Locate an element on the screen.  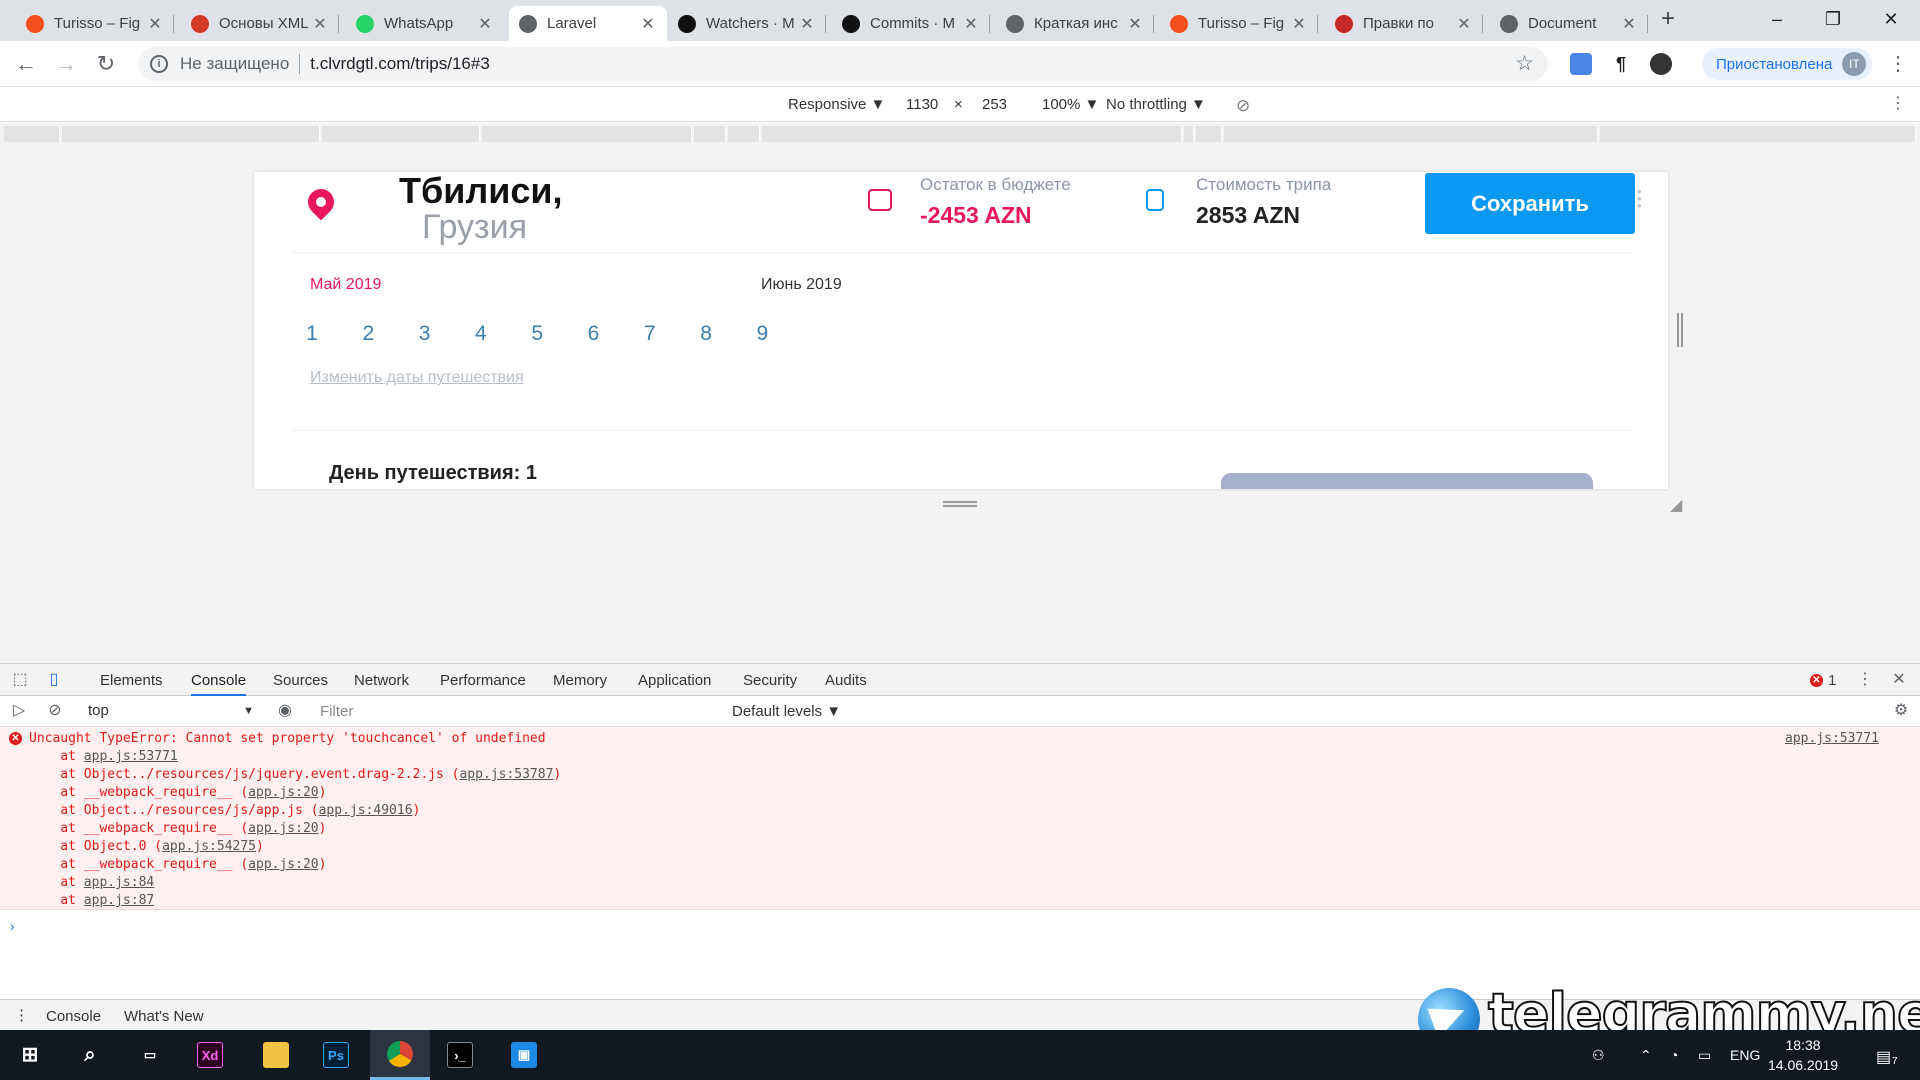
devtools-tab-elements: Elements is located at coordinates (131, 680).